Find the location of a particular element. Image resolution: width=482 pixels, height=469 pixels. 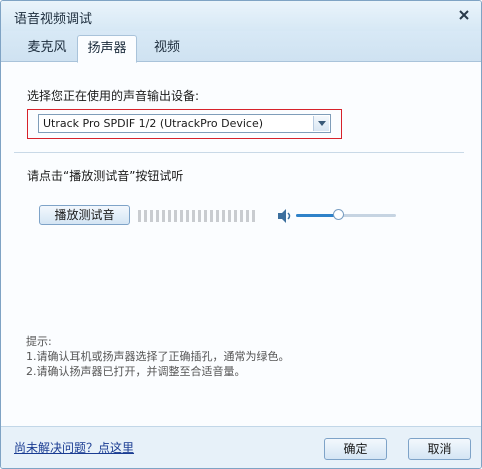

volume-slider-fill is located at coordinates (317, 215).